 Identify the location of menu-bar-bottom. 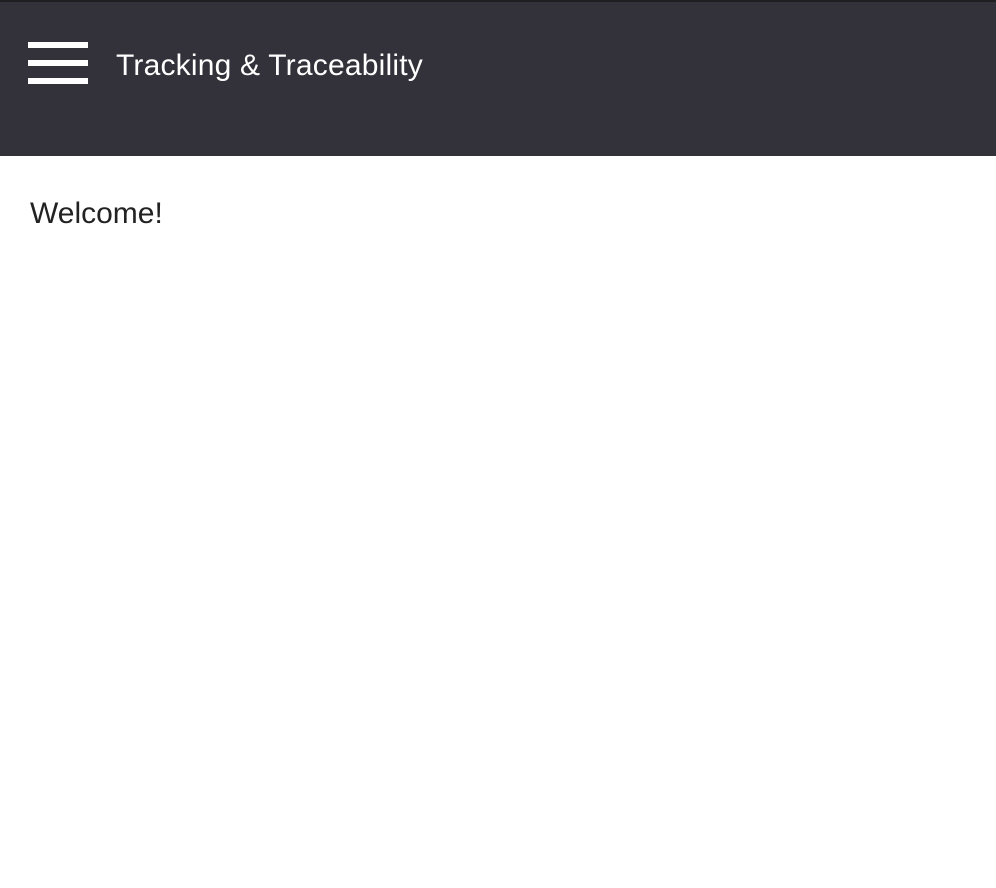
(58, 81).